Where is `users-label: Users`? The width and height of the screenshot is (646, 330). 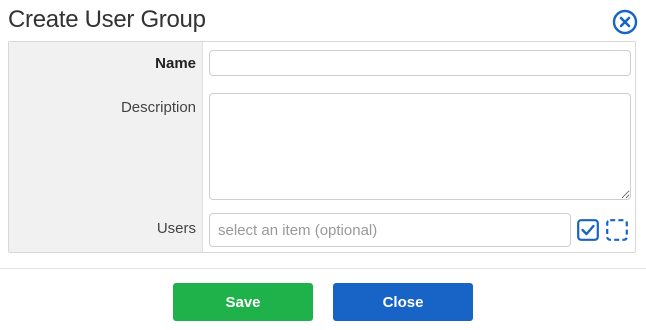 users-label: Users is located at coordinates (176, 228).